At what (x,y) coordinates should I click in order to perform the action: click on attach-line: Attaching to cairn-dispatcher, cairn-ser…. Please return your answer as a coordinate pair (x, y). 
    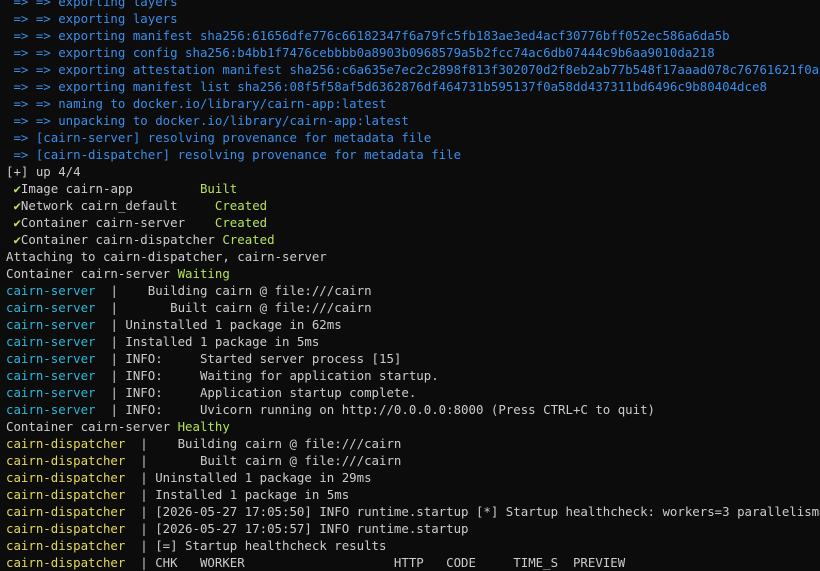
    Looking at the image, I should click on (413, 256).